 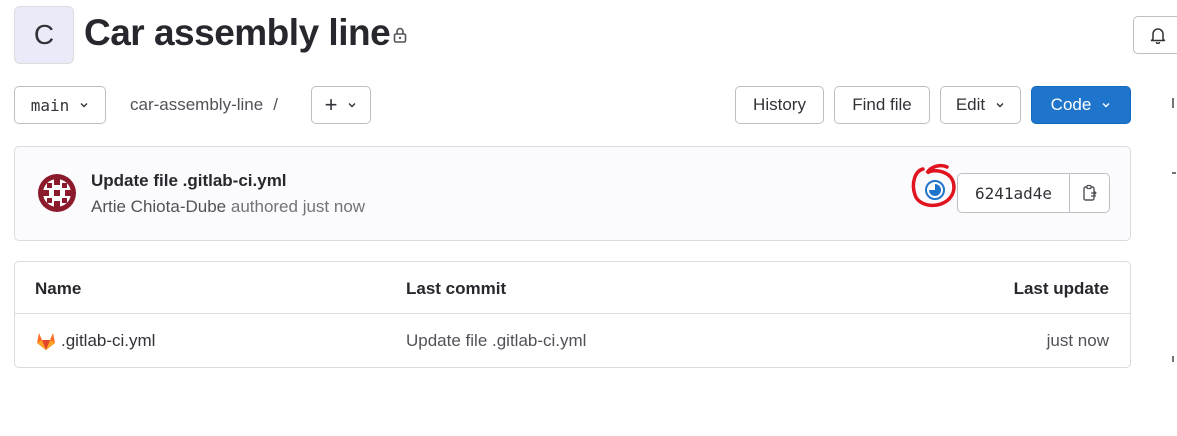 I want to click on copy-icon, so click(x=1089, y=192).